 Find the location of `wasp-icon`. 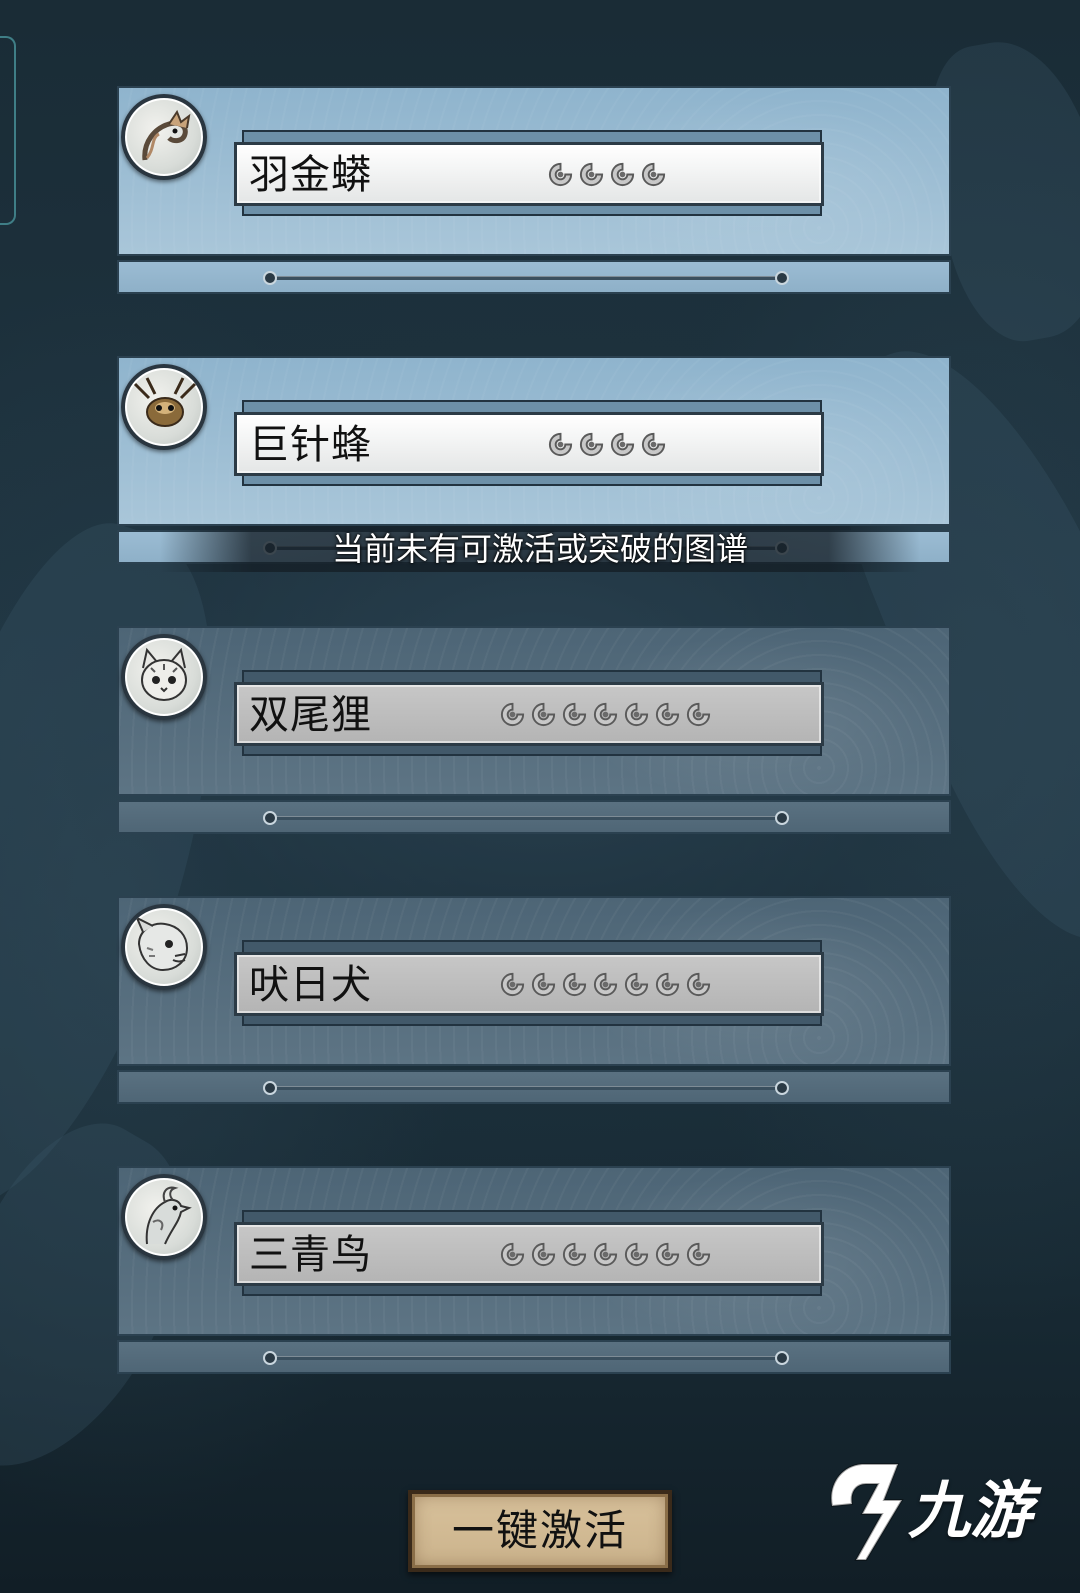

wasp-icon is located at coordinates (164, 407).